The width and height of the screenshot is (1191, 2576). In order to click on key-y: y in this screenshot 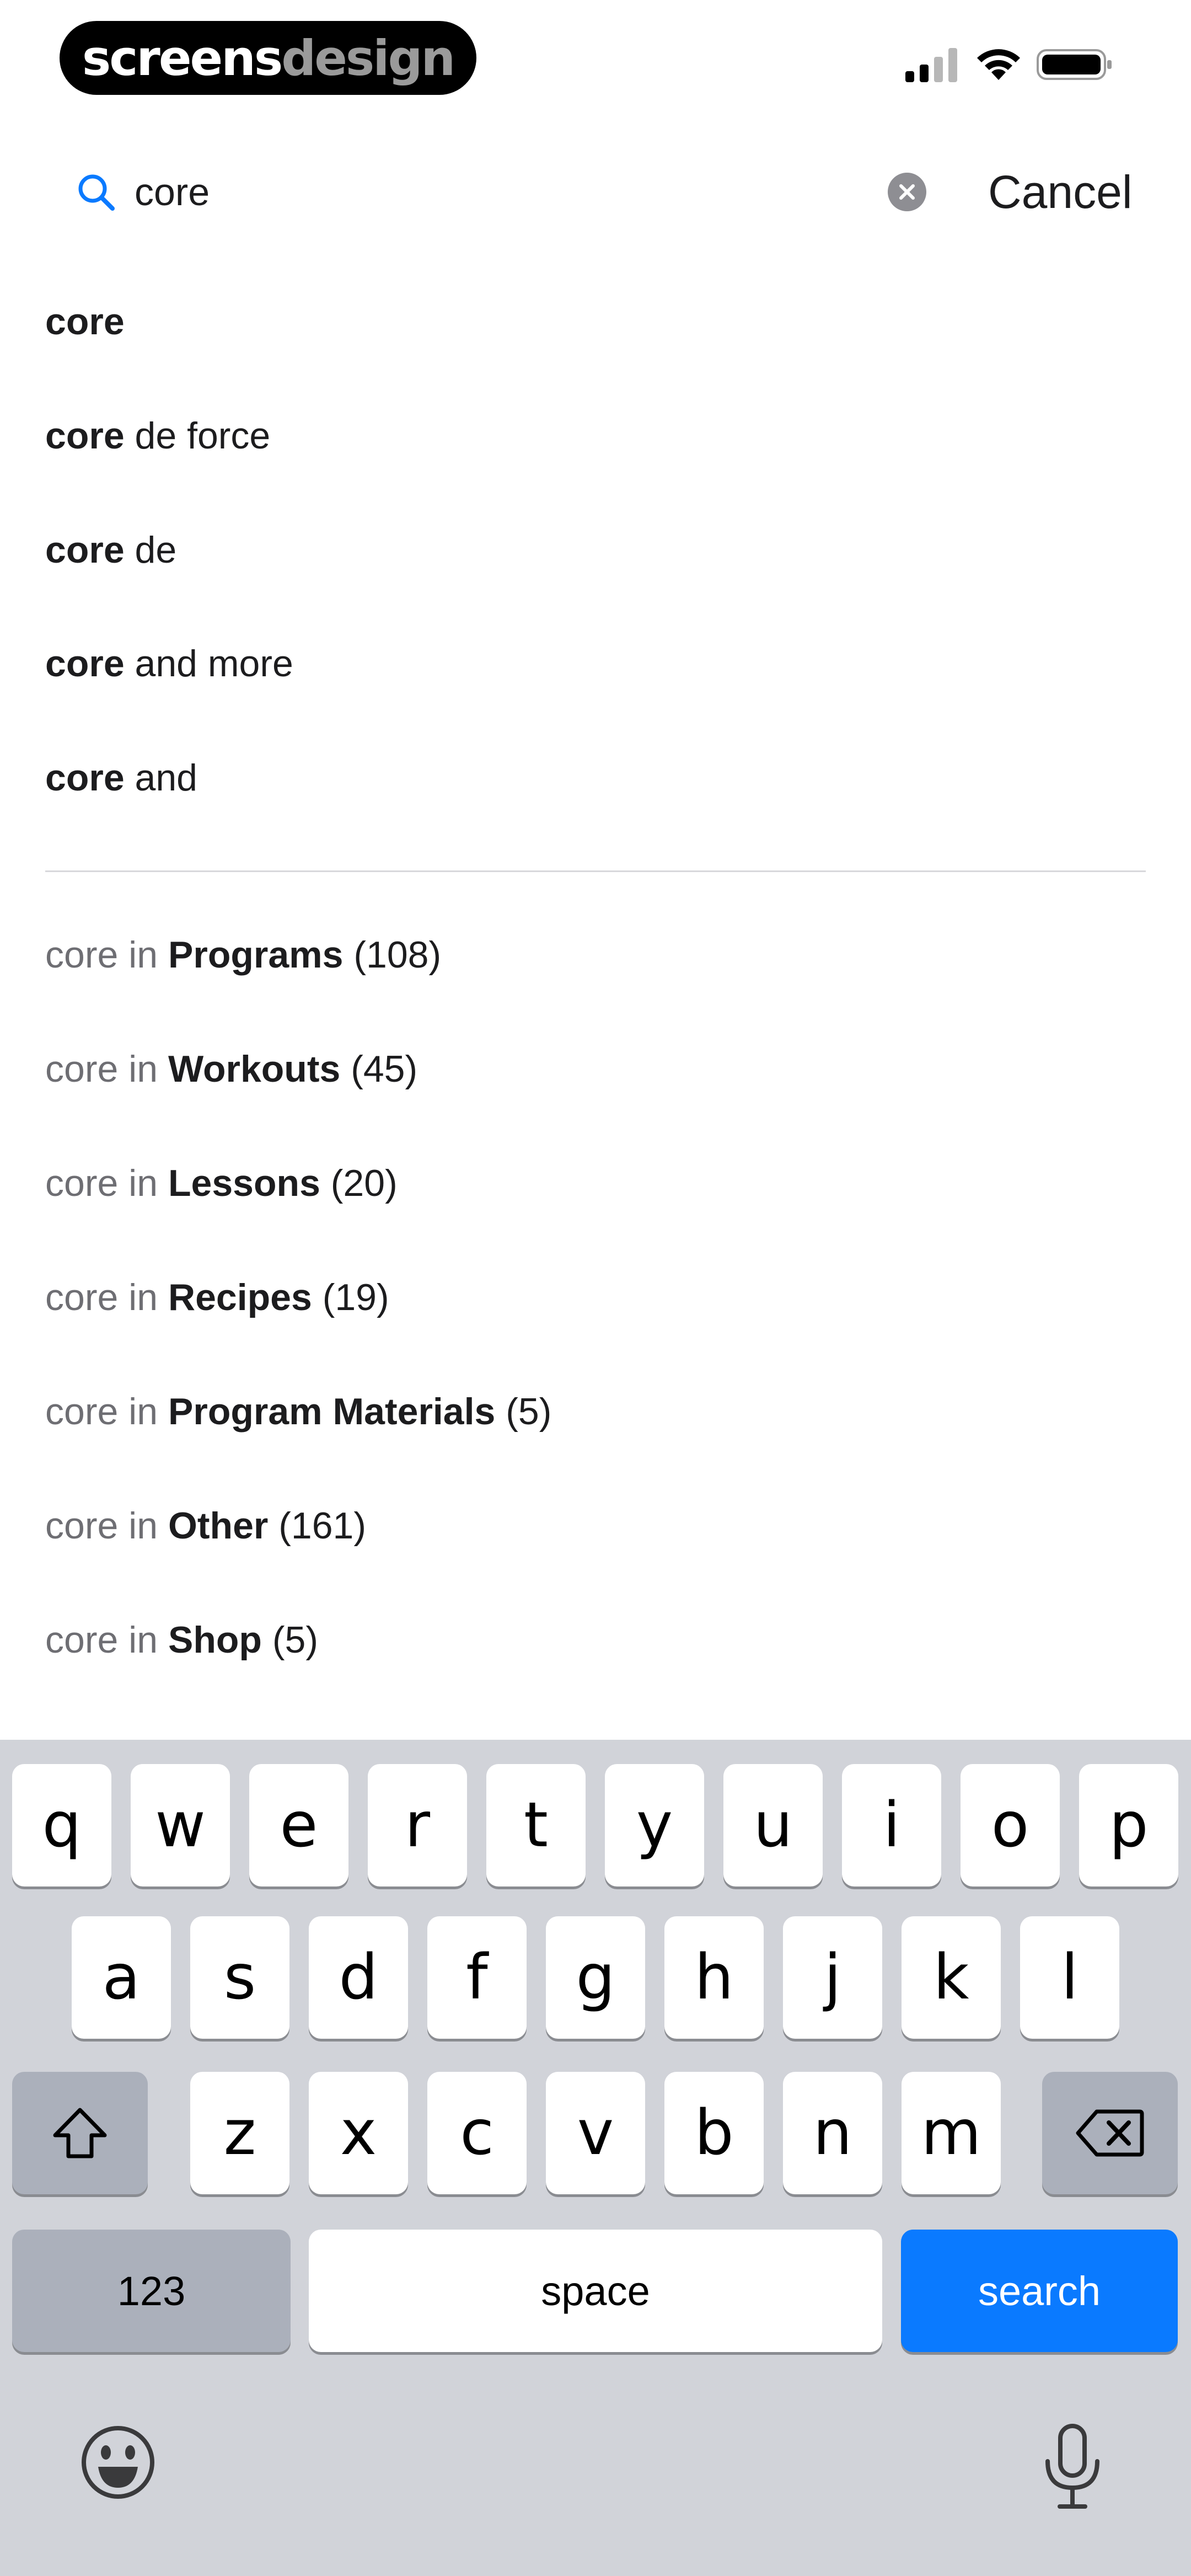, I will do `click(655, 1825)`.